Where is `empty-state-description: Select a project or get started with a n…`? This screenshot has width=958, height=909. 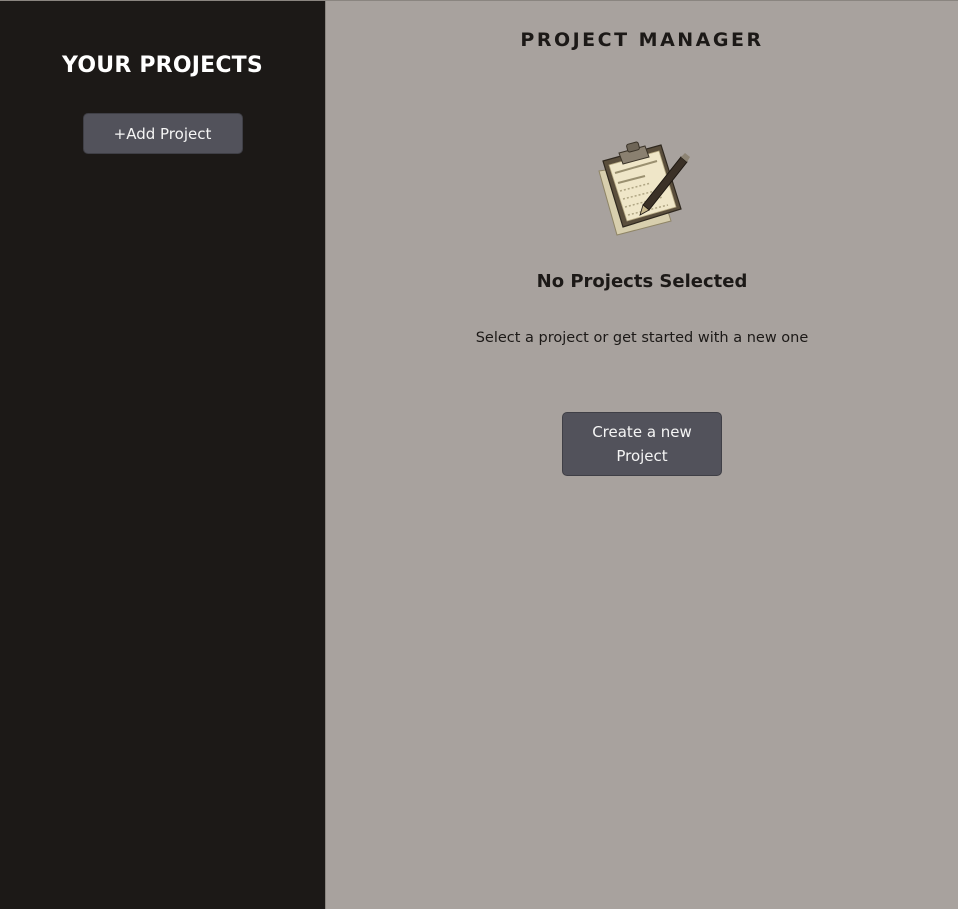
empty-state-description: Select a project or get started with a n… is located at coordinates (642, 338).